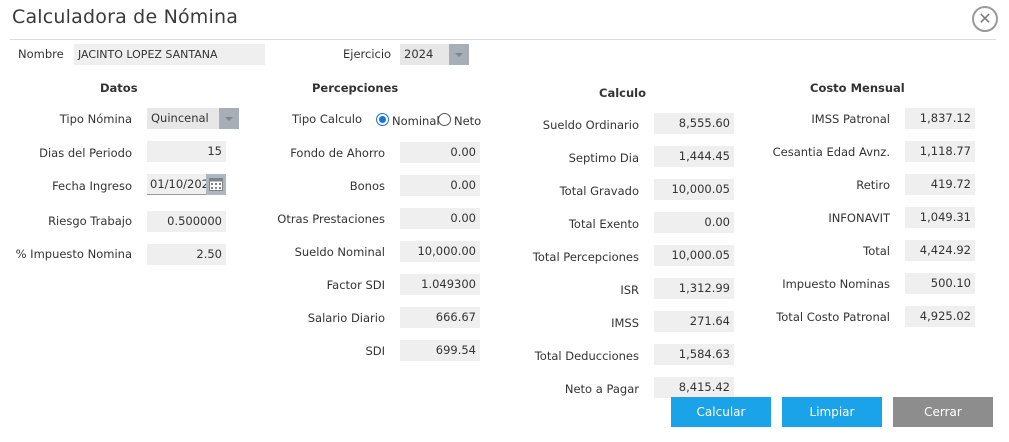 Image resolution: width=1009 pixels, height=442 pixels. I want to click on riesgo-trabajo-label: Riesgo Trabajo, so click(90, 221).